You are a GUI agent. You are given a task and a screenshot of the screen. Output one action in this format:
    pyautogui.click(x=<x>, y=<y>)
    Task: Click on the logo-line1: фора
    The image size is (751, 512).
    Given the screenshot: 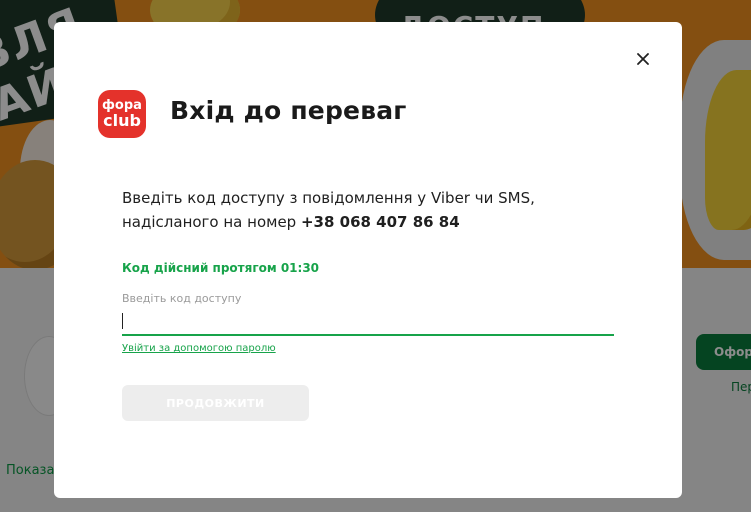 What is the action you would take?
    pyautogui.click(x=122, y=105)
    